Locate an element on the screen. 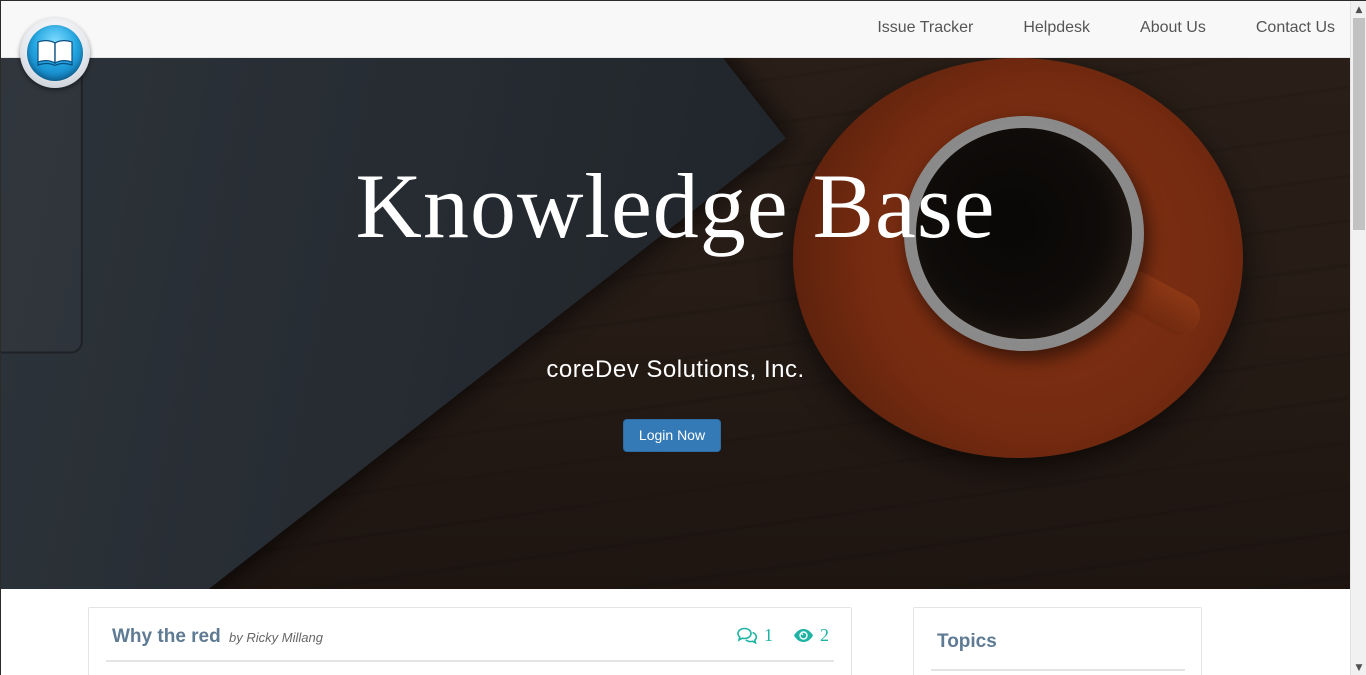  views-stat: 2 is located at coordinates (811, 635).